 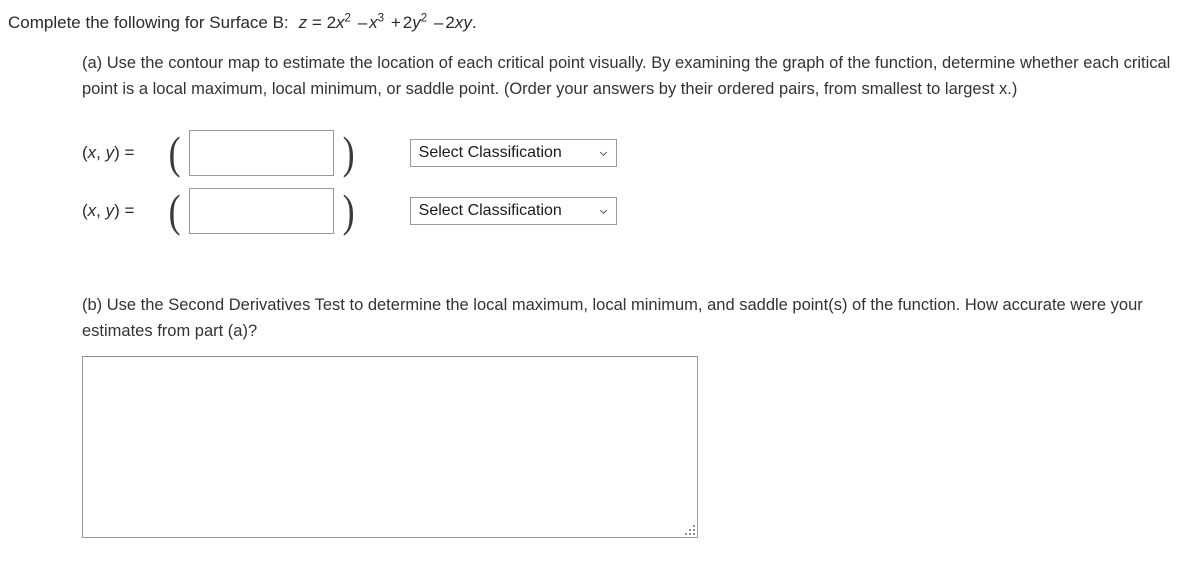 I want to click on open-paren-1: (, so click(x=174, y=153).